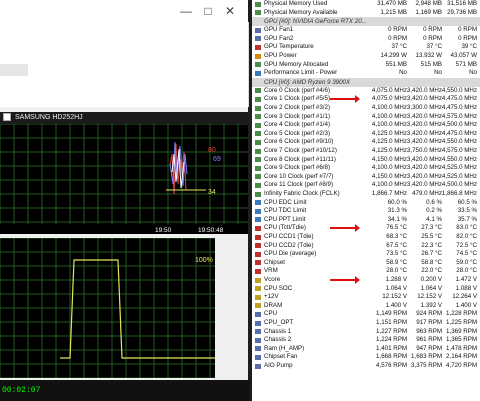 This screenshot has width=480, height=401. What do you see at coordinates (391, 340) in the screenshot?
I see `sensor-current: 1,224 RPM` at bounding box center [391, 340].